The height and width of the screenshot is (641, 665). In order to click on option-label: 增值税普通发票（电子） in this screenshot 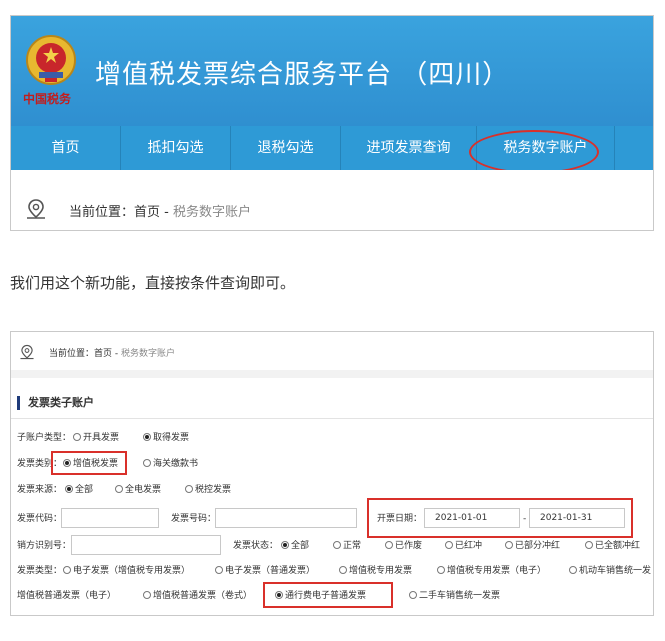, I will do `click(67, 596)`.